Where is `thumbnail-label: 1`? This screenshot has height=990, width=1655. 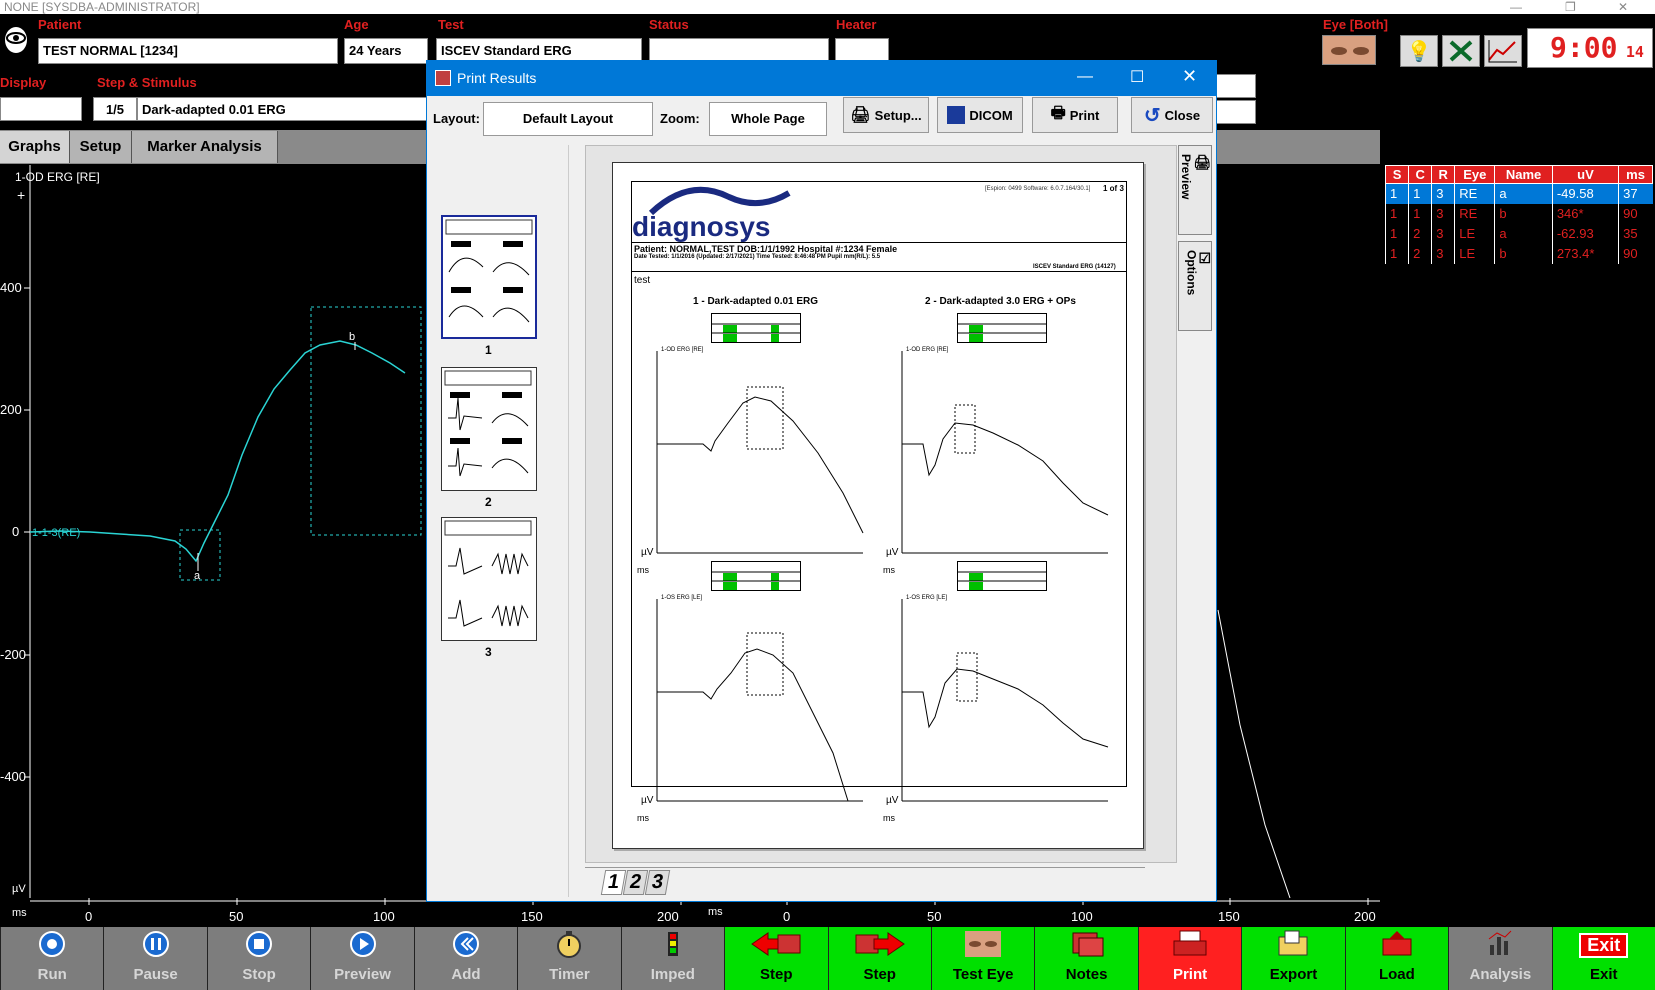
thumbnail-label: 1 is located at coordinates (488, 350).